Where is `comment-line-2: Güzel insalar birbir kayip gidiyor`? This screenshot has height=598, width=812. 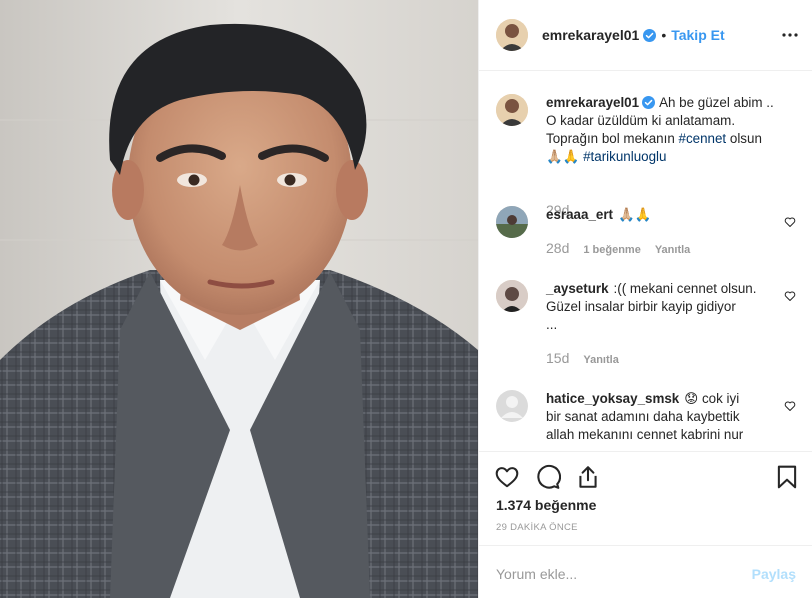 comment-line-2: Güzel insalar birbir kayip gidiyor is located at coordinates (641, 306).